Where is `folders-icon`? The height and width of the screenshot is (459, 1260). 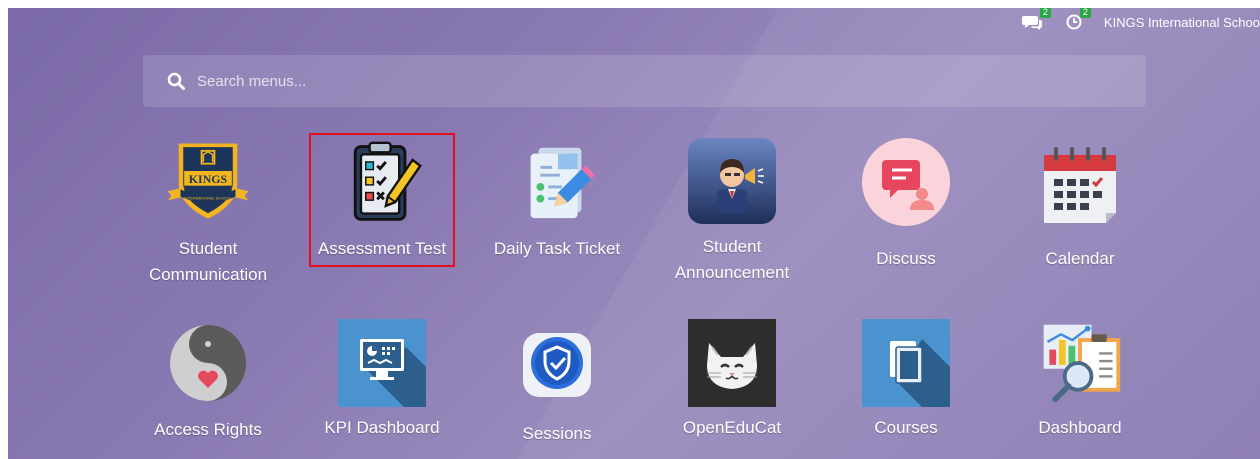
folders-icon is located at coordinates (906, 363).